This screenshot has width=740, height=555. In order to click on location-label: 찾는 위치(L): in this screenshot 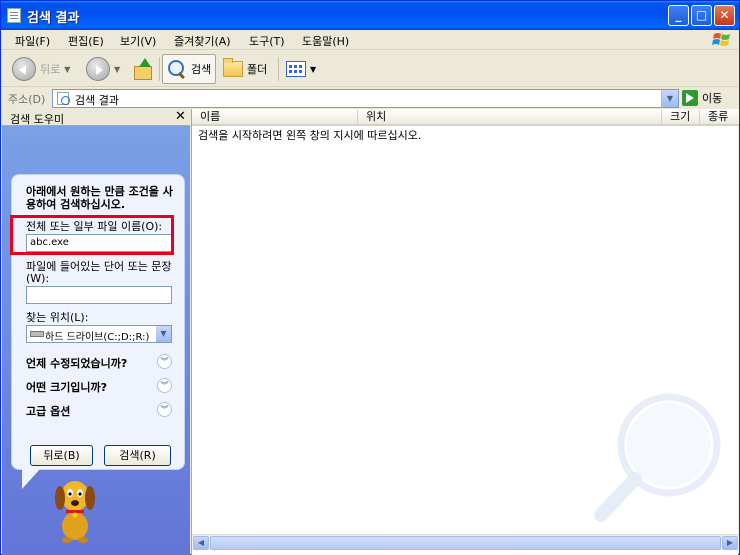, I will do `click(57, 317)`.